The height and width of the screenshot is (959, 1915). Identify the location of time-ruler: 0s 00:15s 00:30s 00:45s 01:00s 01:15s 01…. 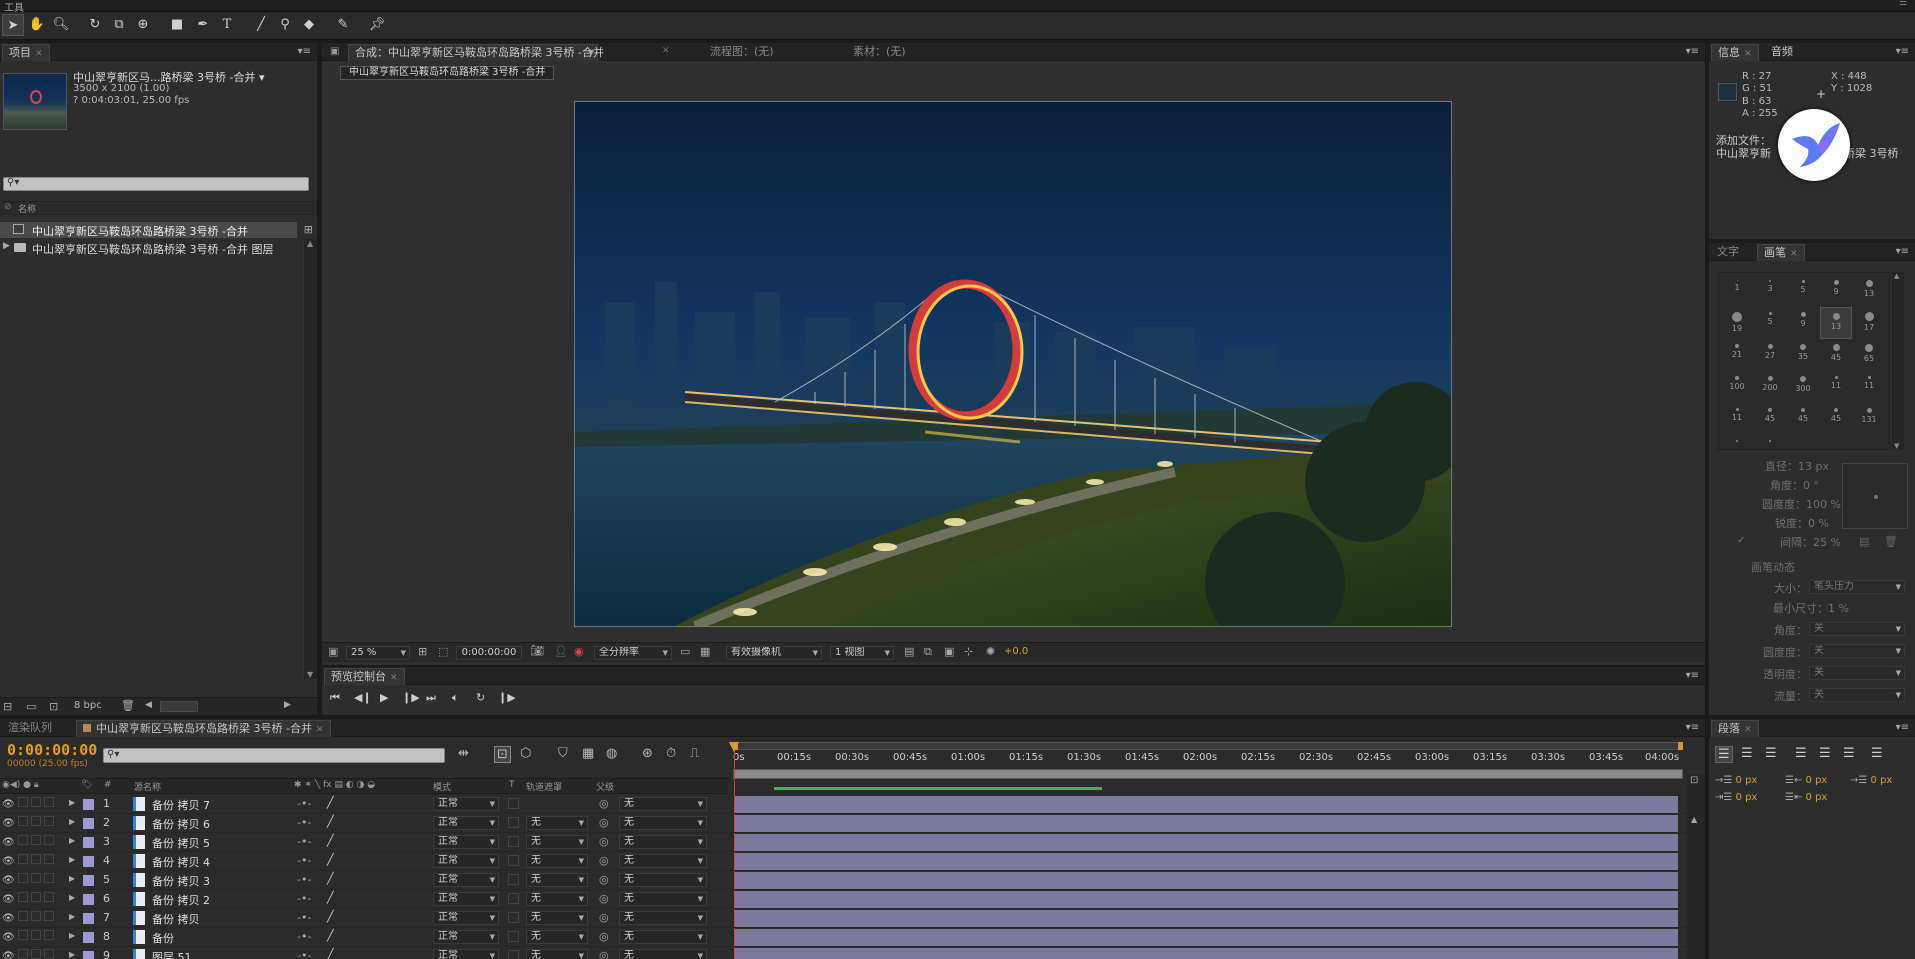
(1208, 768).